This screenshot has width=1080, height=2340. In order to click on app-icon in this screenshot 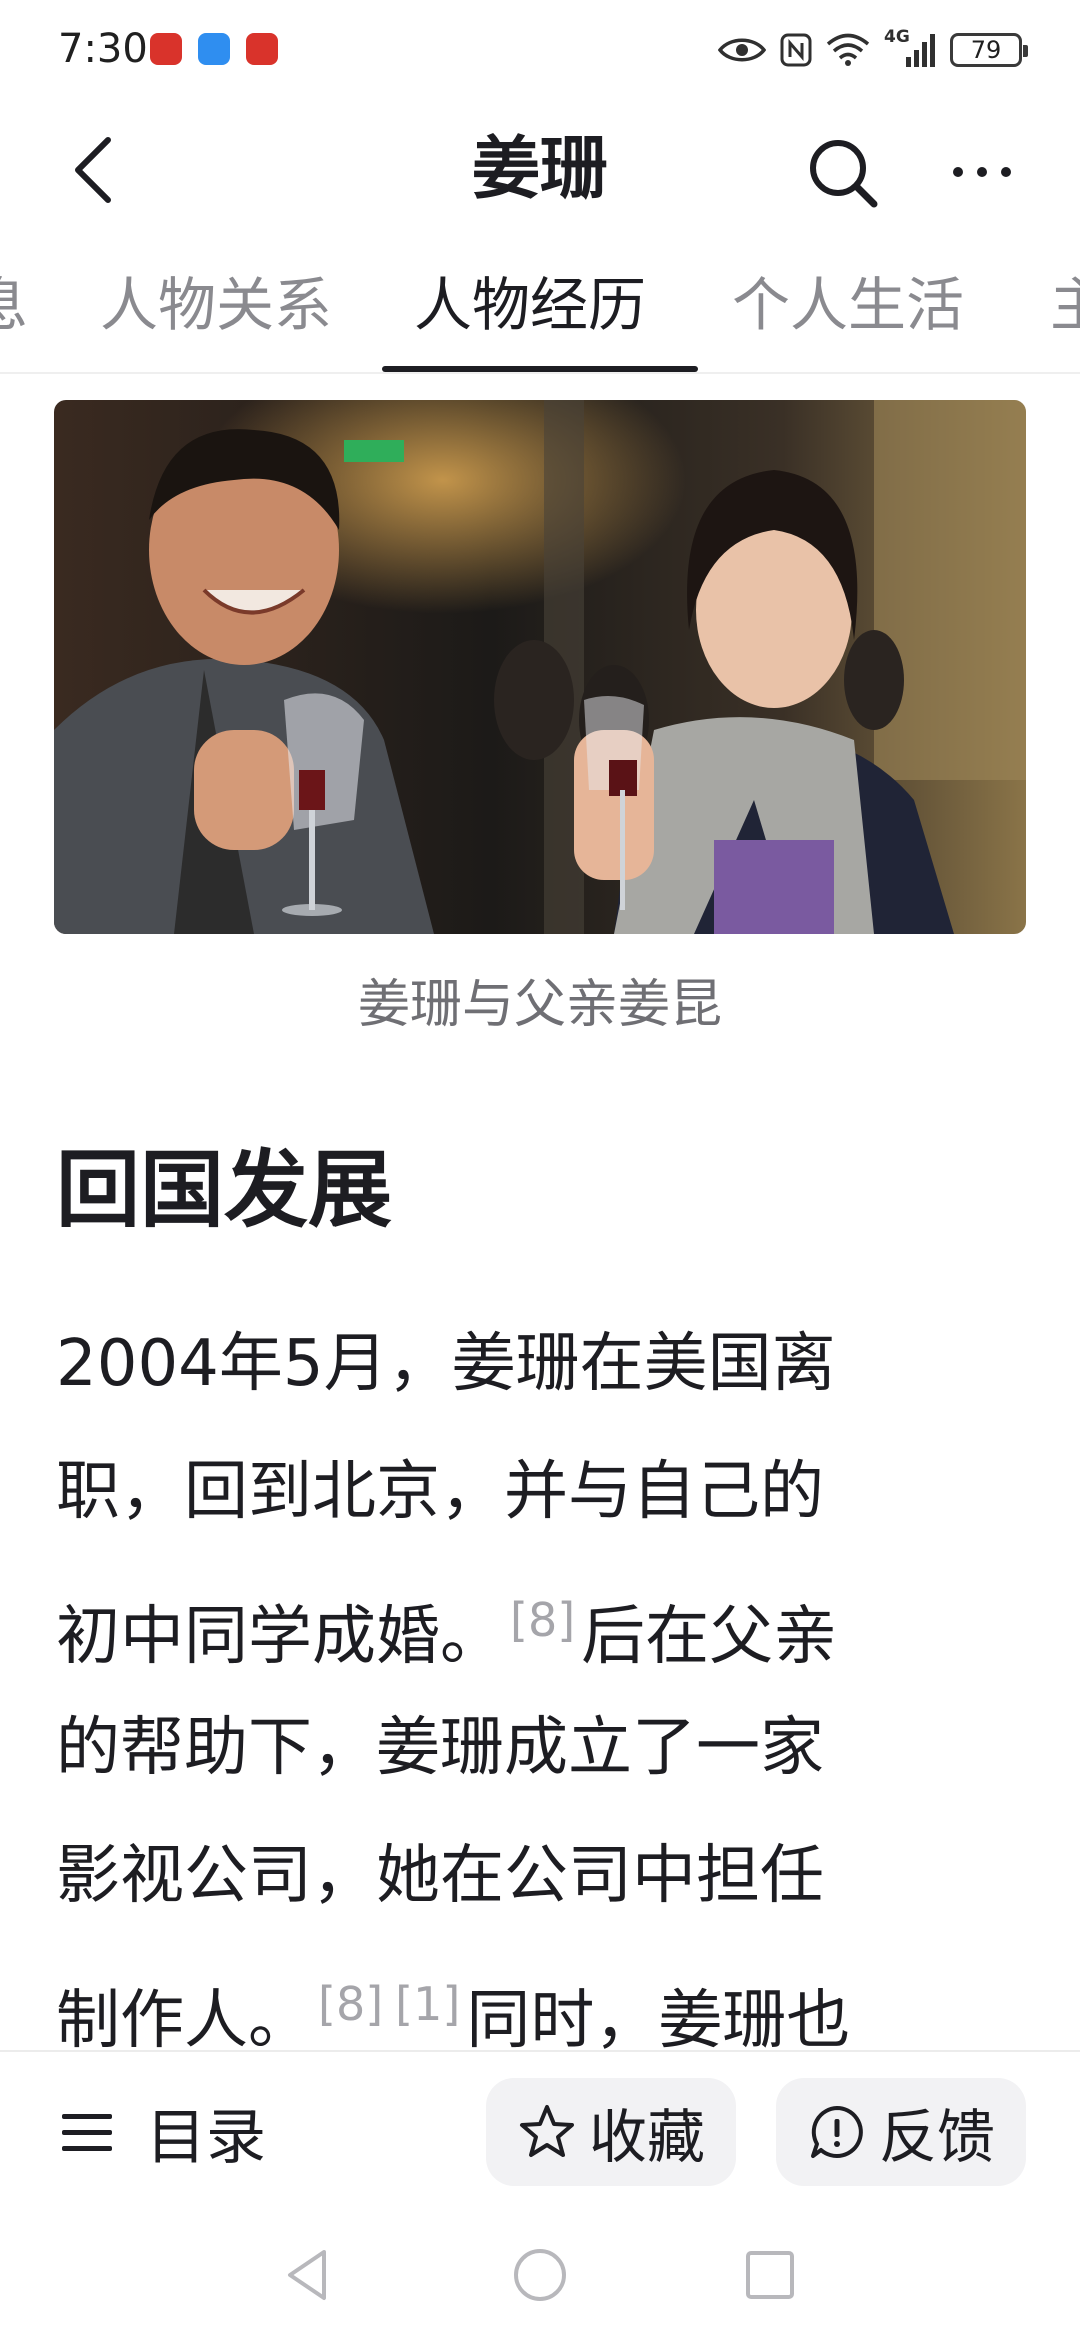, I will do `click(214, 49)`.